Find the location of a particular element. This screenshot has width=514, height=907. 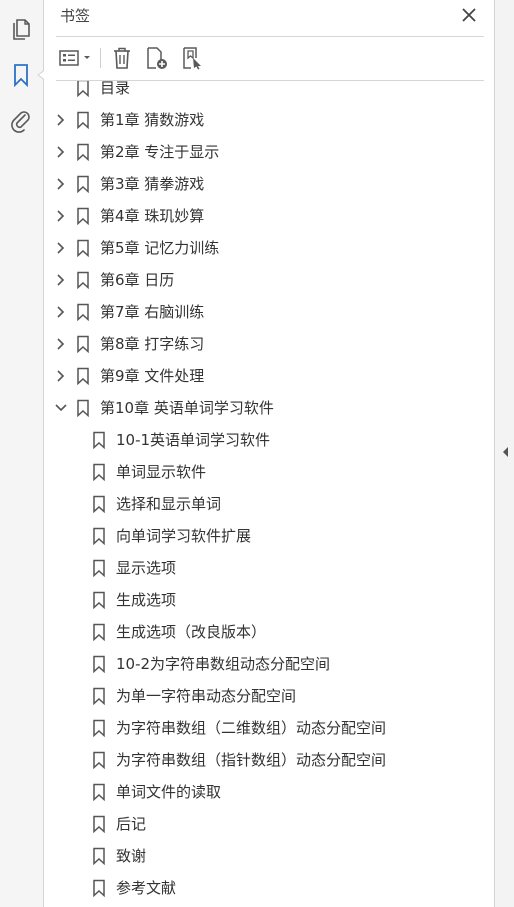

bookmark-label: 10-1英语单词学习软件 is located at coordinates (193, 440).